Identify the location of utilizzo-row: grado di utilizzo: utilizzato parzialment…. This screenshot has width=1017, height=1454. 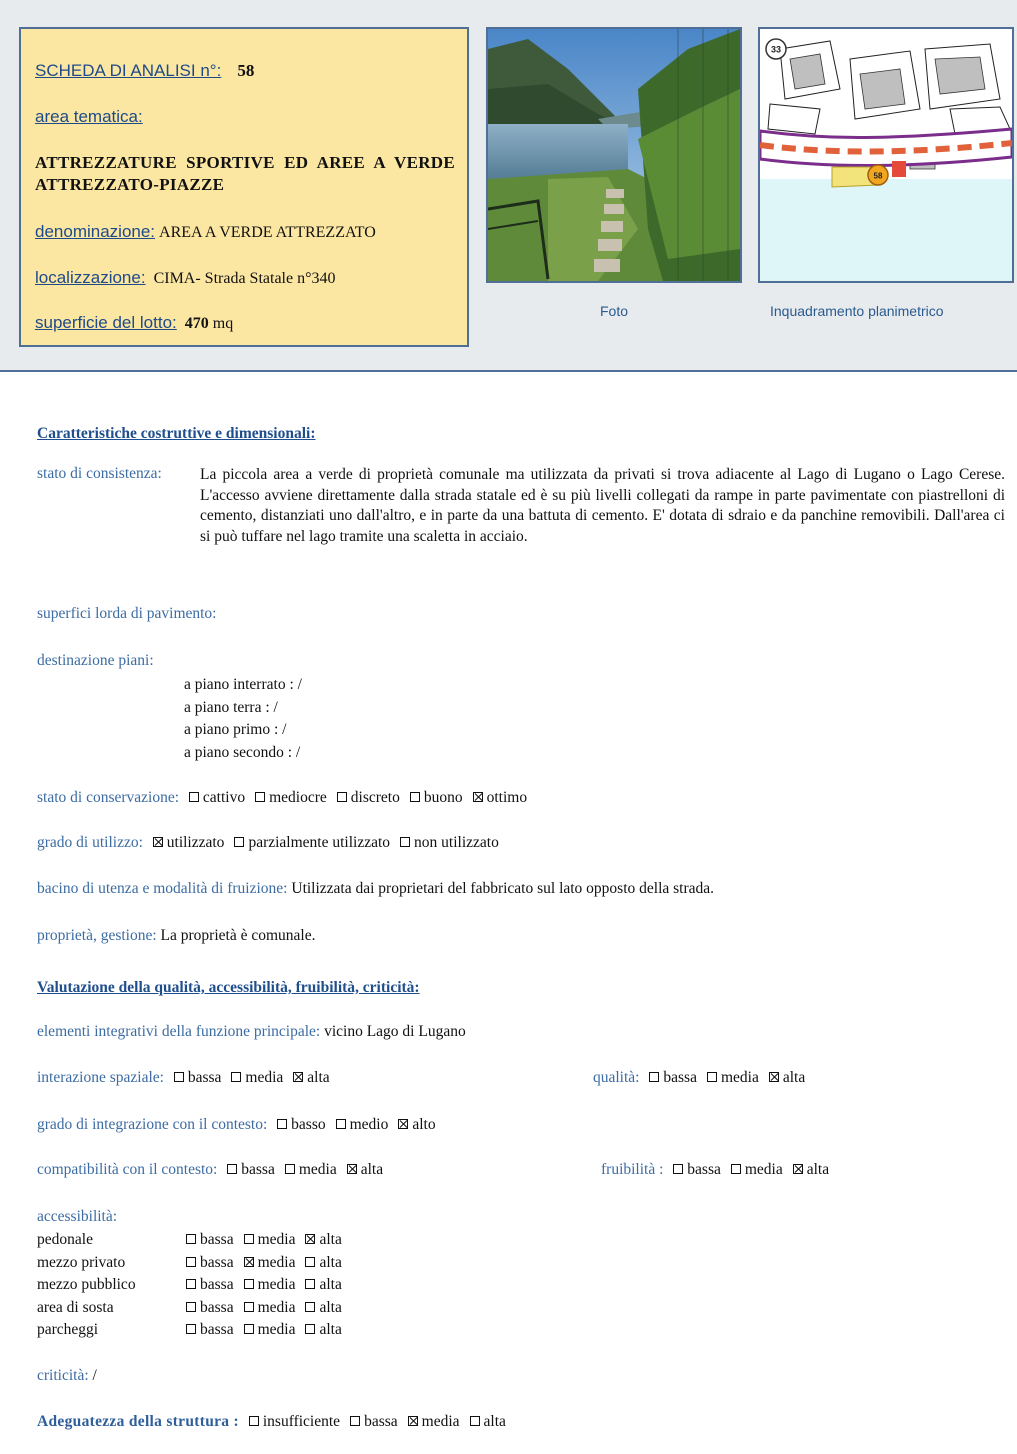
(270, 843).